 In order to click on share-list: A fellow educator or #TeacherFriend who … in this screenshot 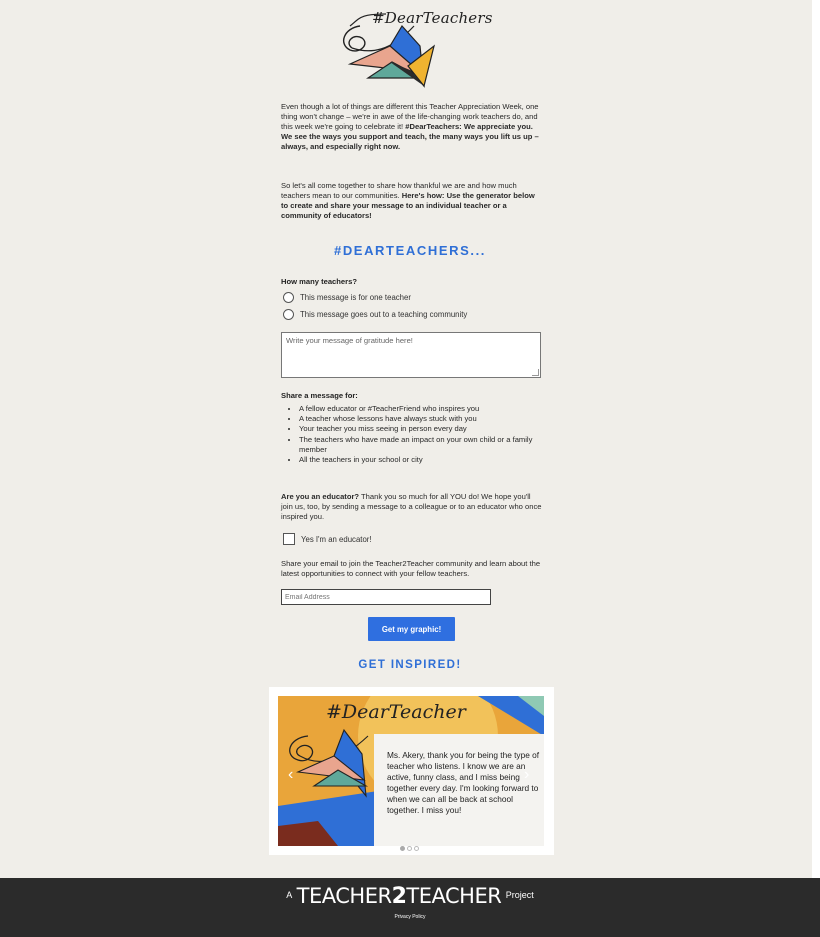, I will do `click(421, 434)`.